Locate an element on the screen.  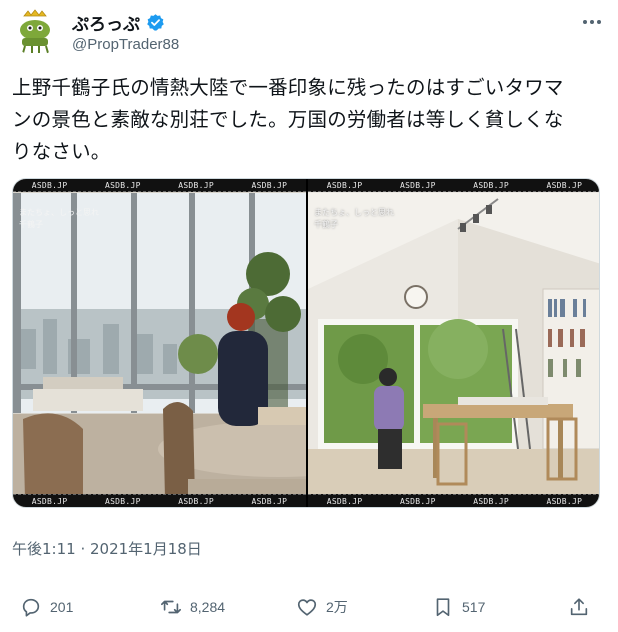
heart-icon is located at coordinates (307, 607).